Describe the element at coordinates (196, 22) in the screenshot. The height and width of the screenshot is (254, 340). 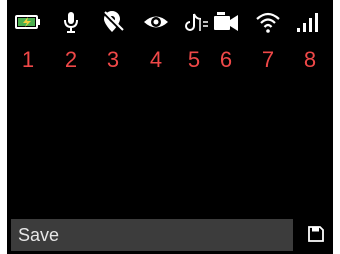
I see `tiktok-icon` at that location.